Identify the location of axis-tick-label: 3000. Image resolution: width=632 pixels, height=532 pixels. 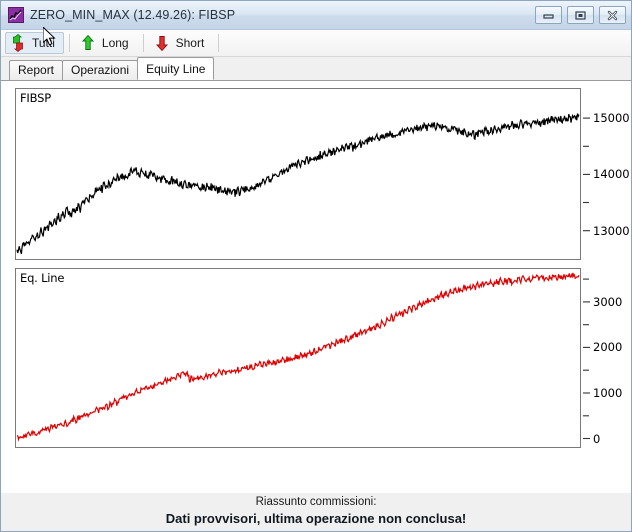
(608, 301).